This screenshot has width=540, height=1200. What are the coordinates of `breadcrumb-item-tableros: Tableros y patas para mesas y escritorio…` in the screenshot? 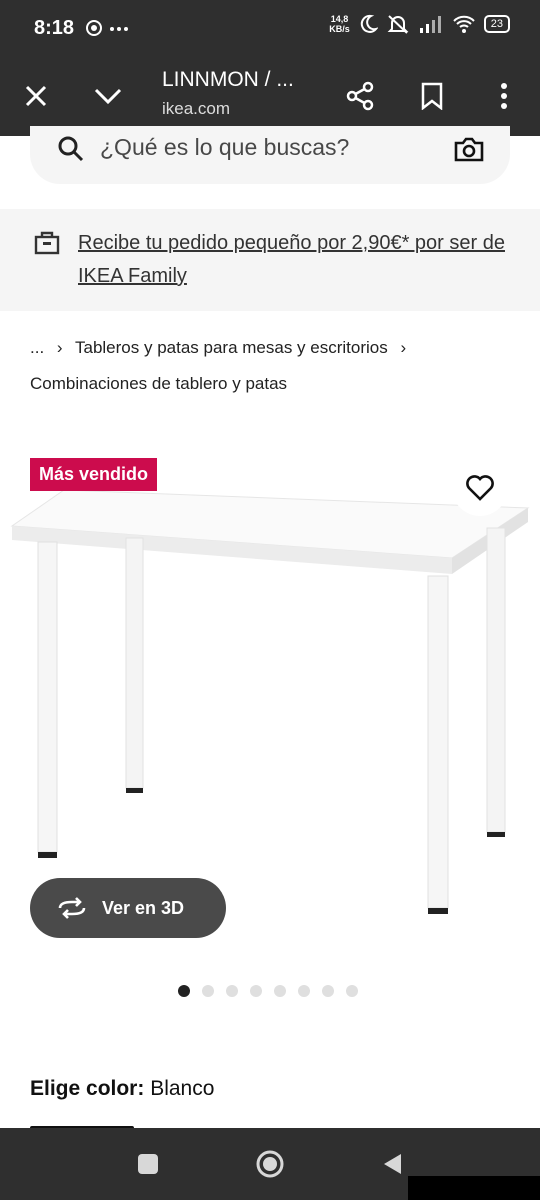 It's located at (231, 347).